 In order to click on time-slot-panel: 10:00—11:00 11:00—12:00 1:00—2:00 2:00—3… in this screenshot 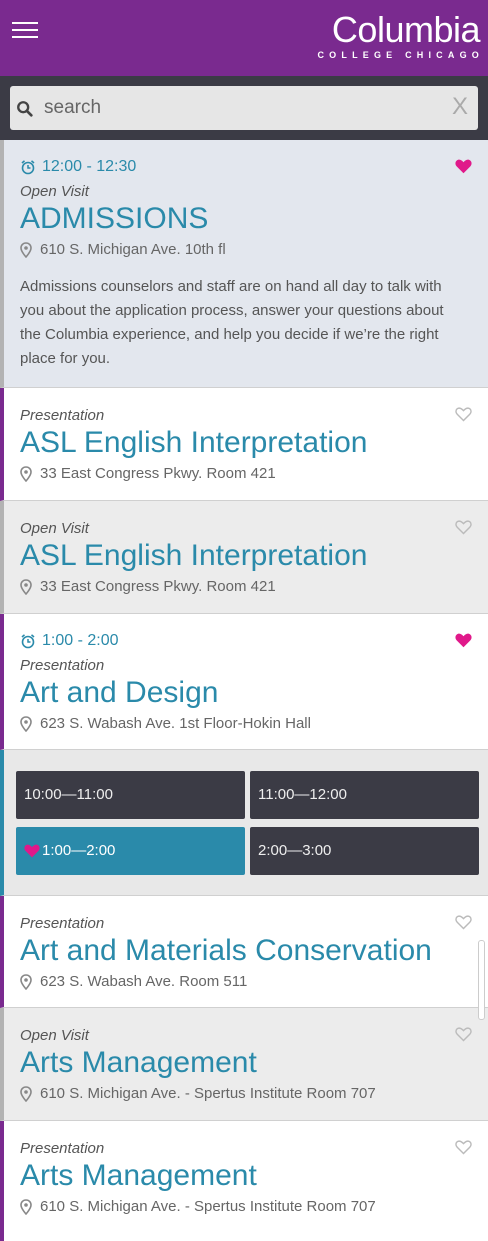, I will do `click(244, 823)`.